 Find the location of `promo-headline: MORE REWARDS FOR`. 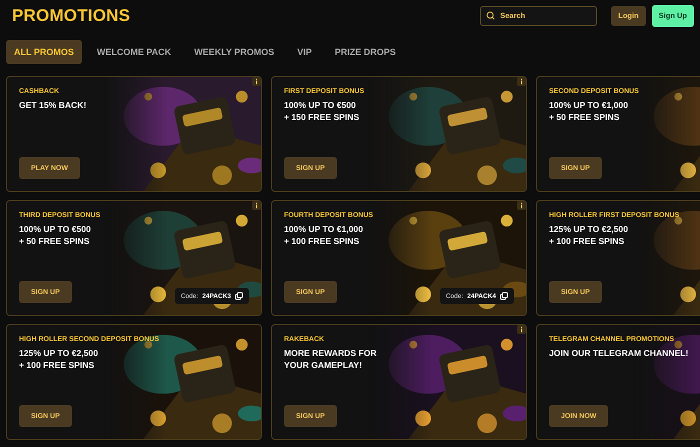

promo-headline: MORE REWARDS FOR is located at coordinates (330, 354).